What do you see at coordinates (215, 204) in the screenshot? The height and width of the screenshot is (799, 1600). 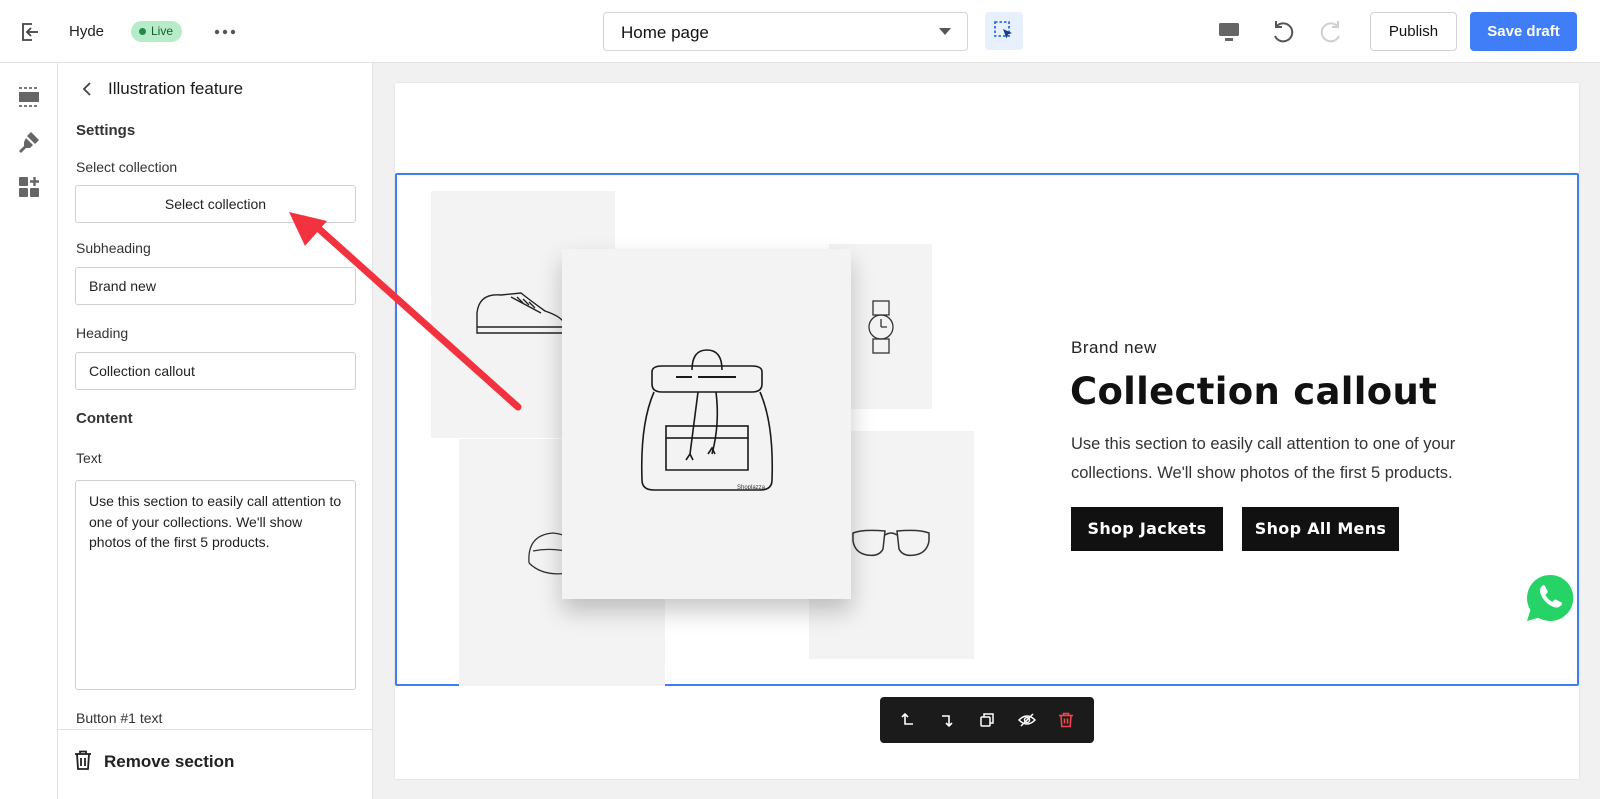 I see `select-collection-button: Select collection` at bounding box center [215, 204].